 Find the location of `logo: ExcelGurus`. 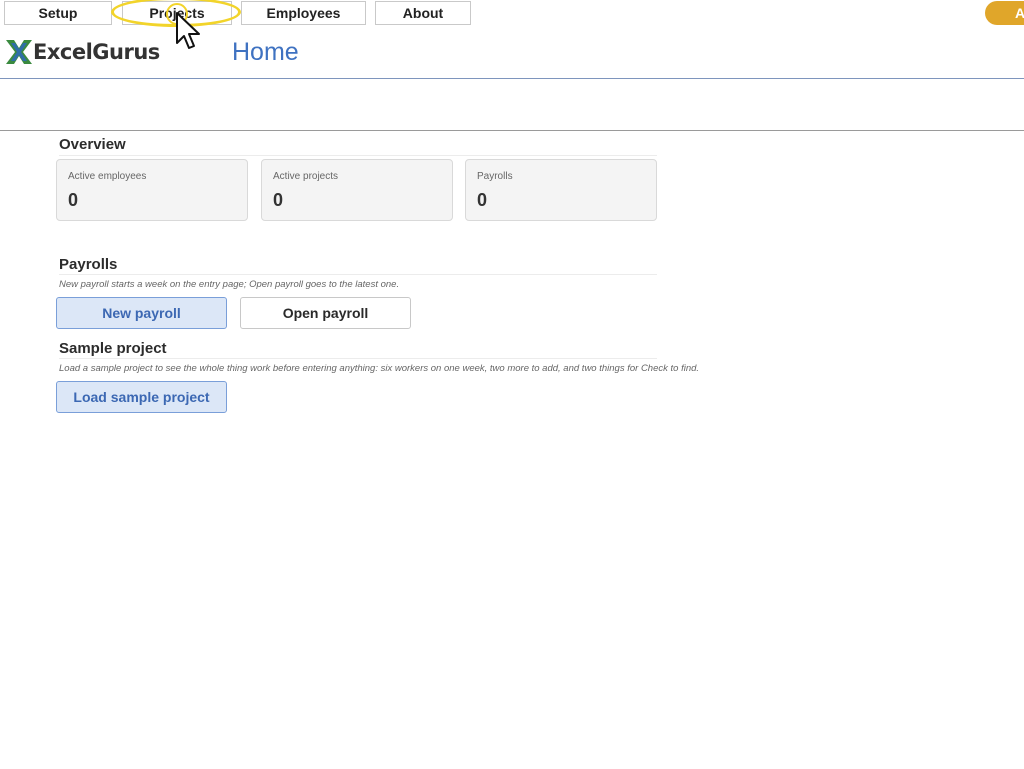

logo: ExcelGurus is located at coordinates (82, 52).